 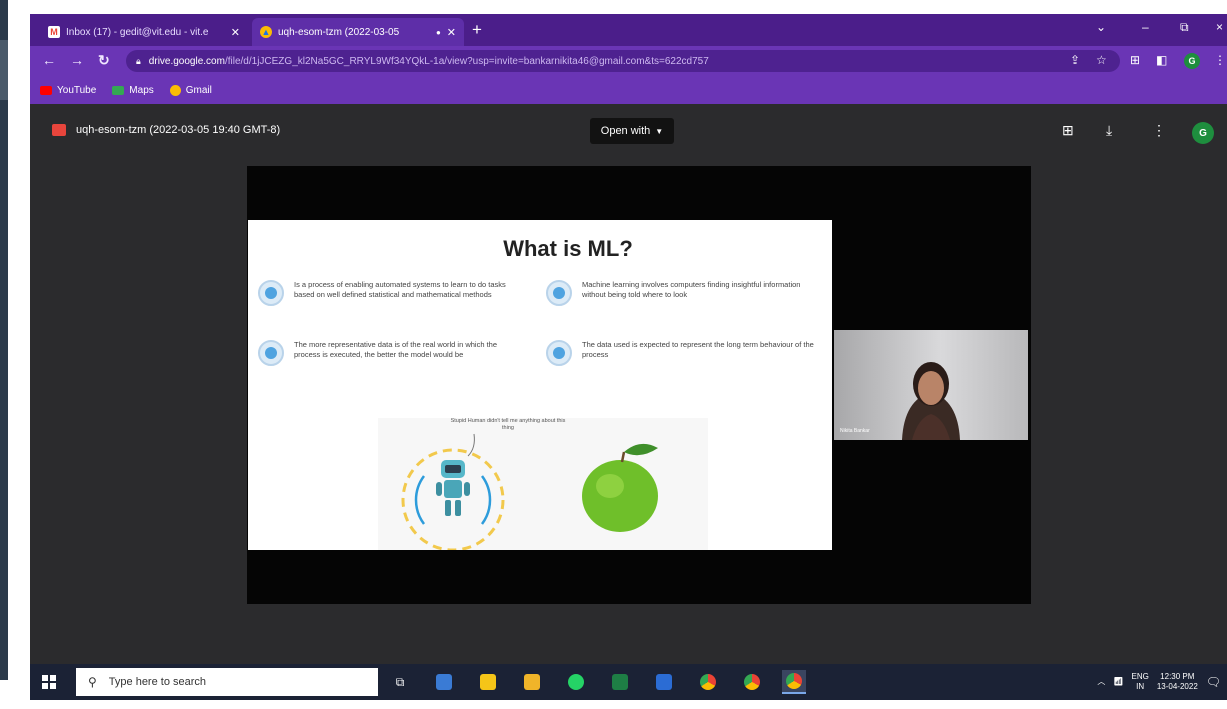 I want to click on language-indicator: ENG IN, so click(x=1140, y=682).